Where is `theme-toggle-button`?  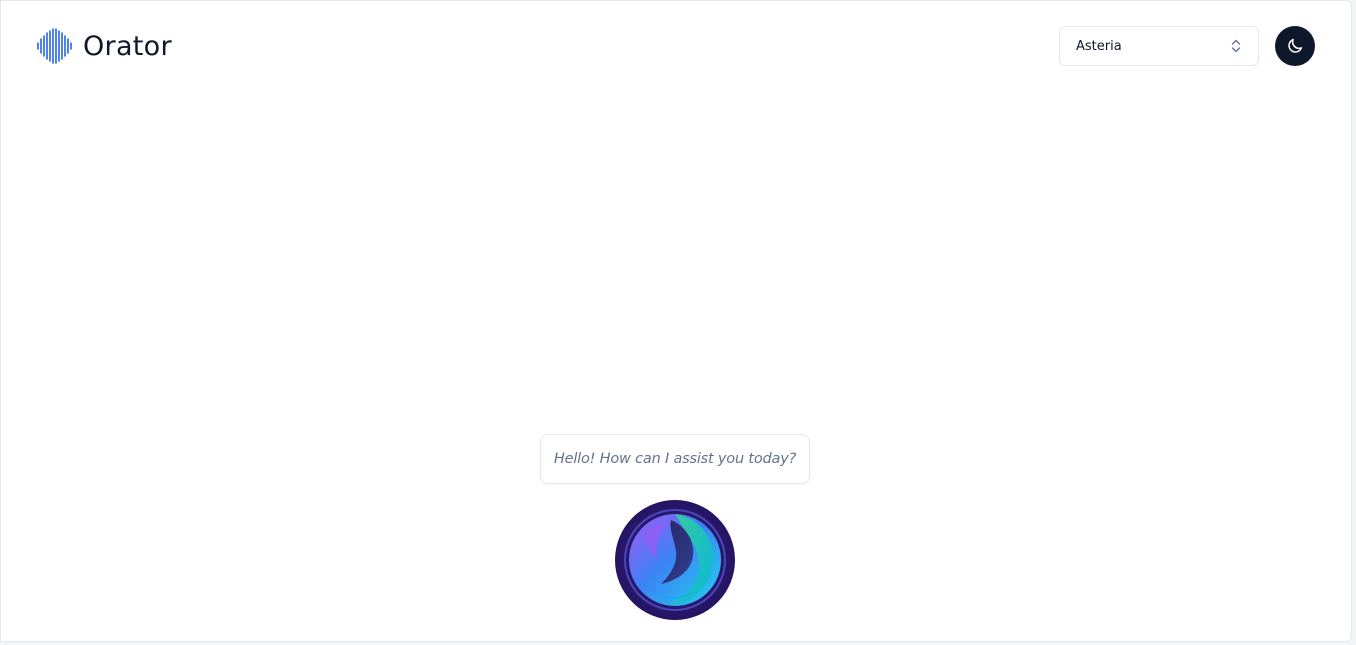
theme-toggle-button is located at coordinates (1295, 46).